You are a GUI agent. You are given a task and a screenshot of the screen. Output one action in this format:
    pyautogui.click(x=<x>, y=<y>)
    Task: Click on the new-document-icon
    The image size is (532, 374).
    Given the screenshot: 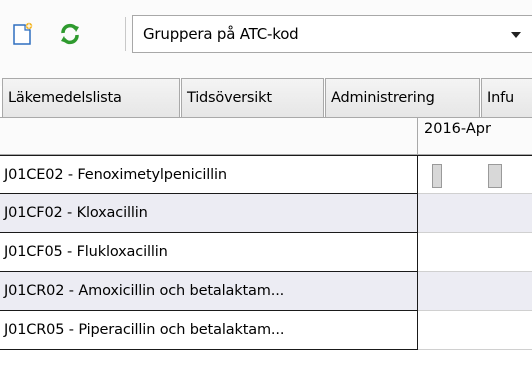 What is the action you would take?
    pyautogui.click(x=22, y=34)
    